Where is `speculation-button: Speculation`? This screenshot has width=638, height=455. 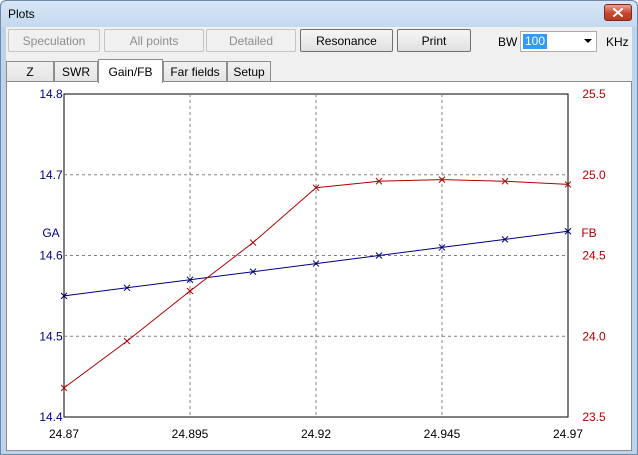 speculation-button: Speculation is located at coordinates (54, 40).